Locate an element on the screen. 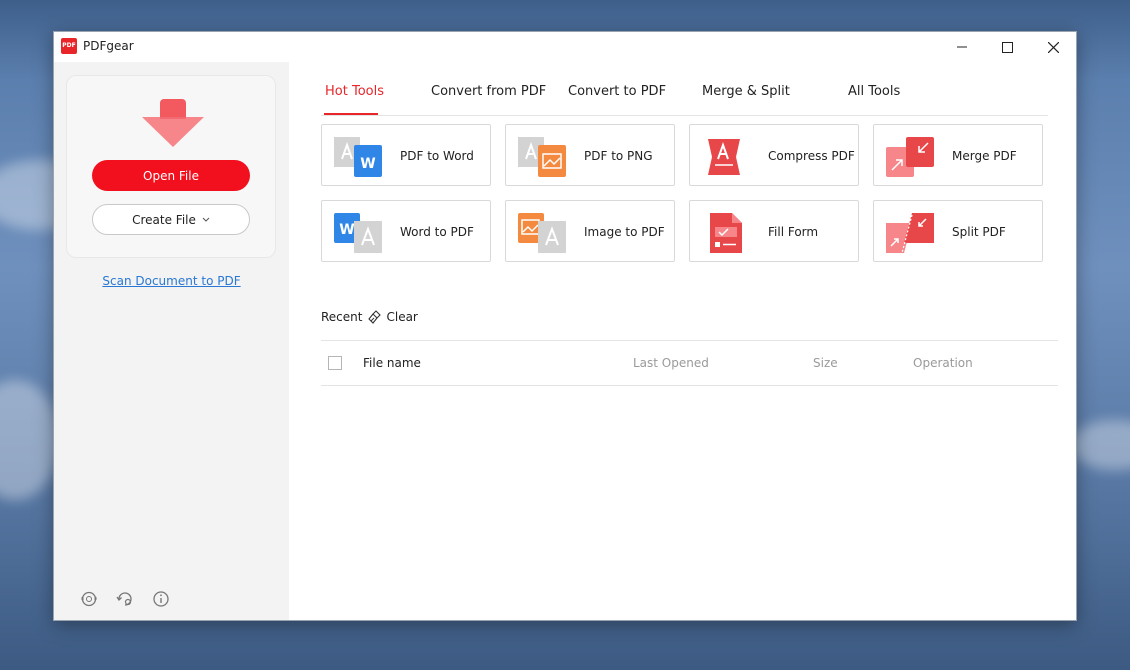 The height and width of the screenshot is (670, 1130). compress-pdf-icon is located at coordinates (724, 157).